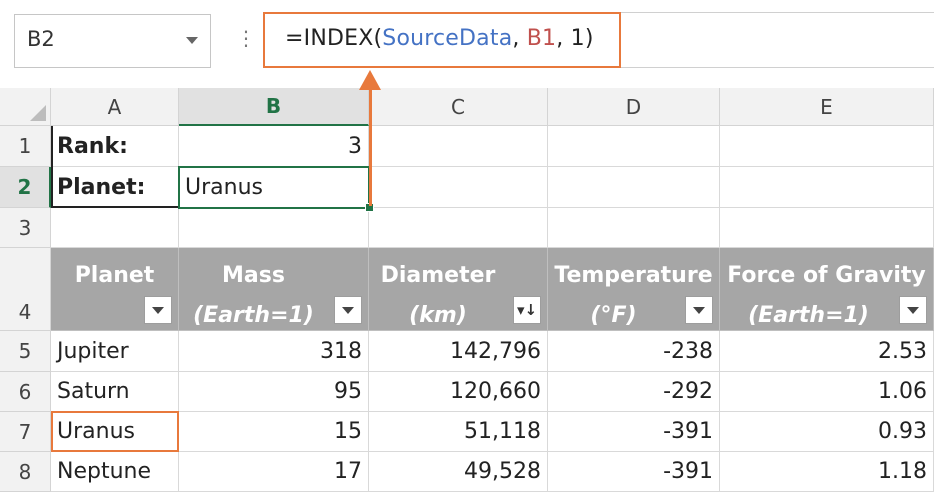  What do you see at coordinates (447, 38) in the screenshot?
I see `formula-arg-range: SourceData` at bounding box center [447, 38].